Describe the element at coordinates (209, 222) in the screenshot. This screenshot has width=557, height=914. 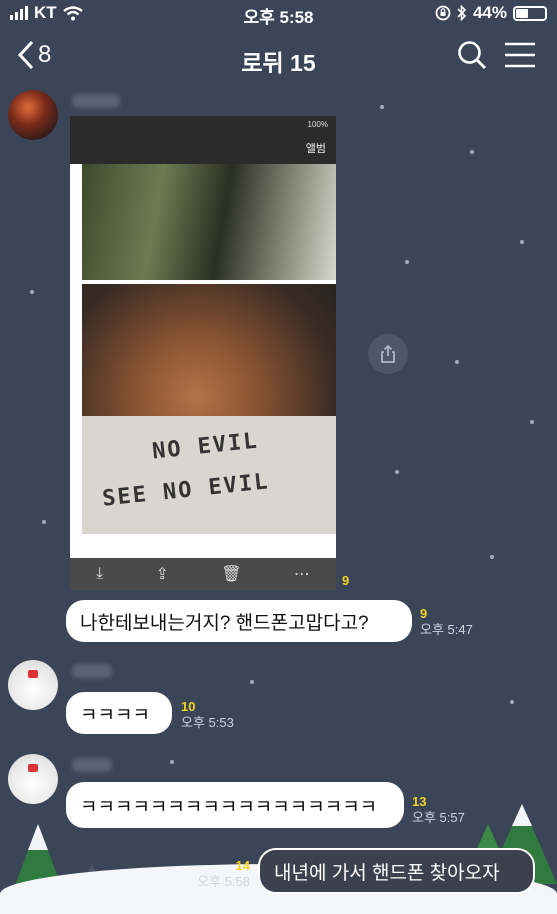
I see `photo-thumbnail` at that location.